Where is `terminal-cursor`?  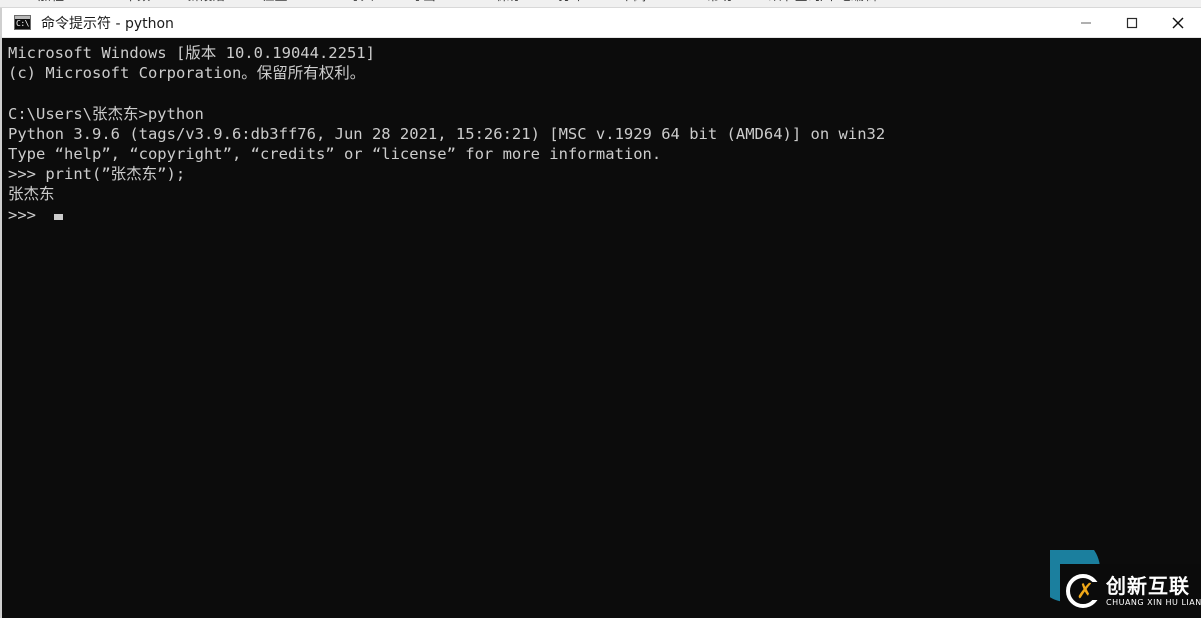
terminal-cursor is located at coordinates (59, 216).